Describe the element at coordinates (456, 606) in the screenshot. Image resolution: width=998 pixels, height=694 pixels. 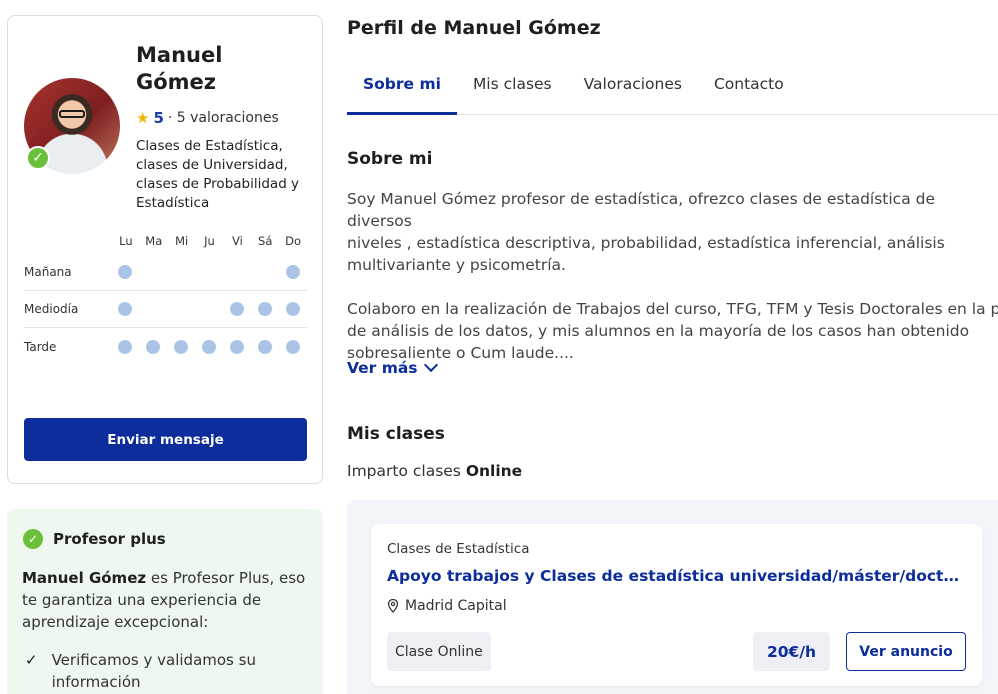
I see `location-text: Madrid Capital` at that location.